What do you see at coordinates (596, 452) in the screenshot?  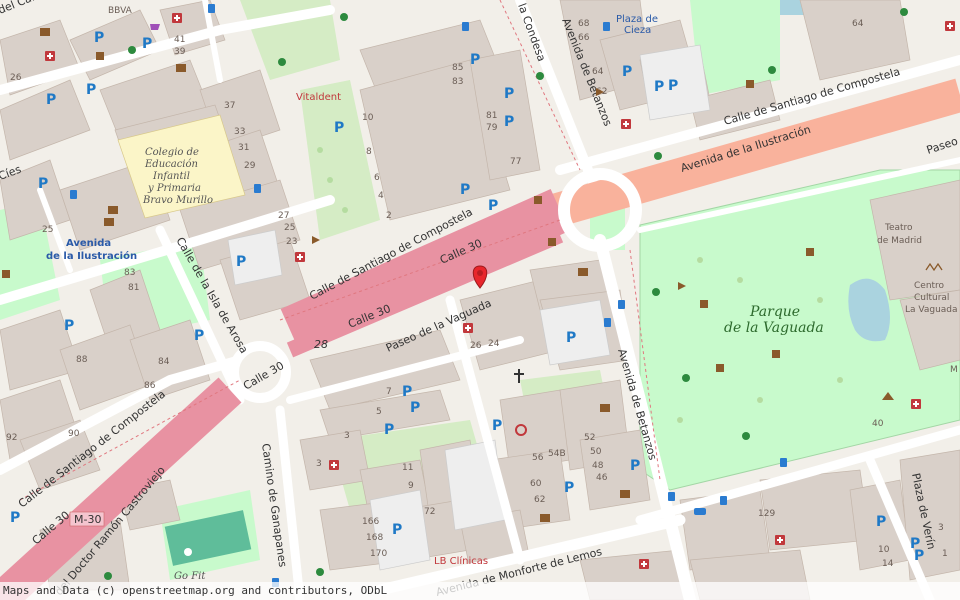 I see `svg-text: 50` at bounding box center [596, 452].